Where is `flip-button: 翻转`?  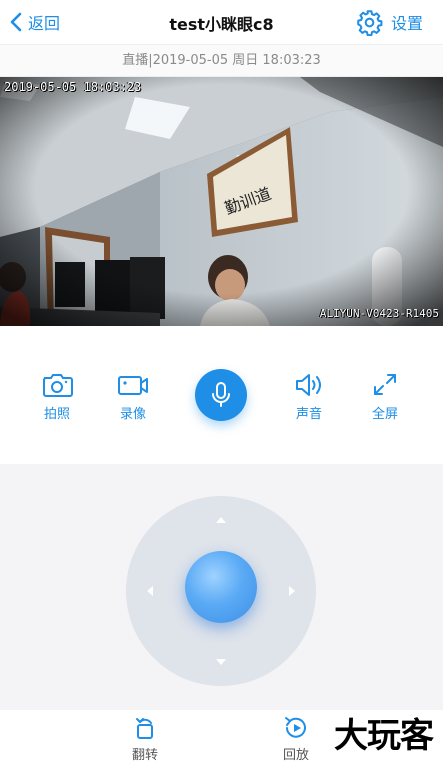 flip-button: 翻转 is located at coordinates (145, 739).